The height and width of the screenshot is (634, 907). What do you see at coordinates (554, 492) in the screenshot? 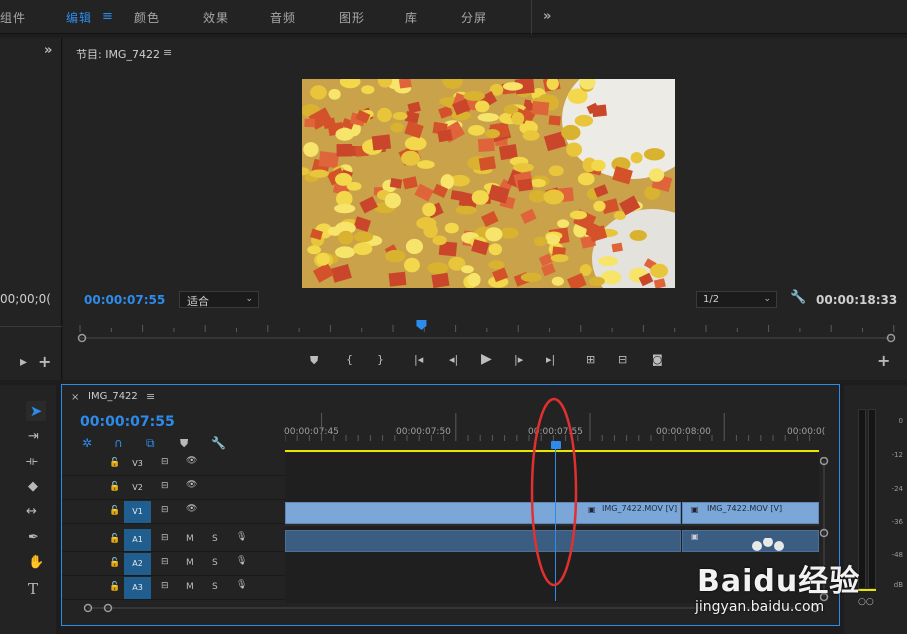
I see `annotation-ellipse` at bounding box center [554, 492].